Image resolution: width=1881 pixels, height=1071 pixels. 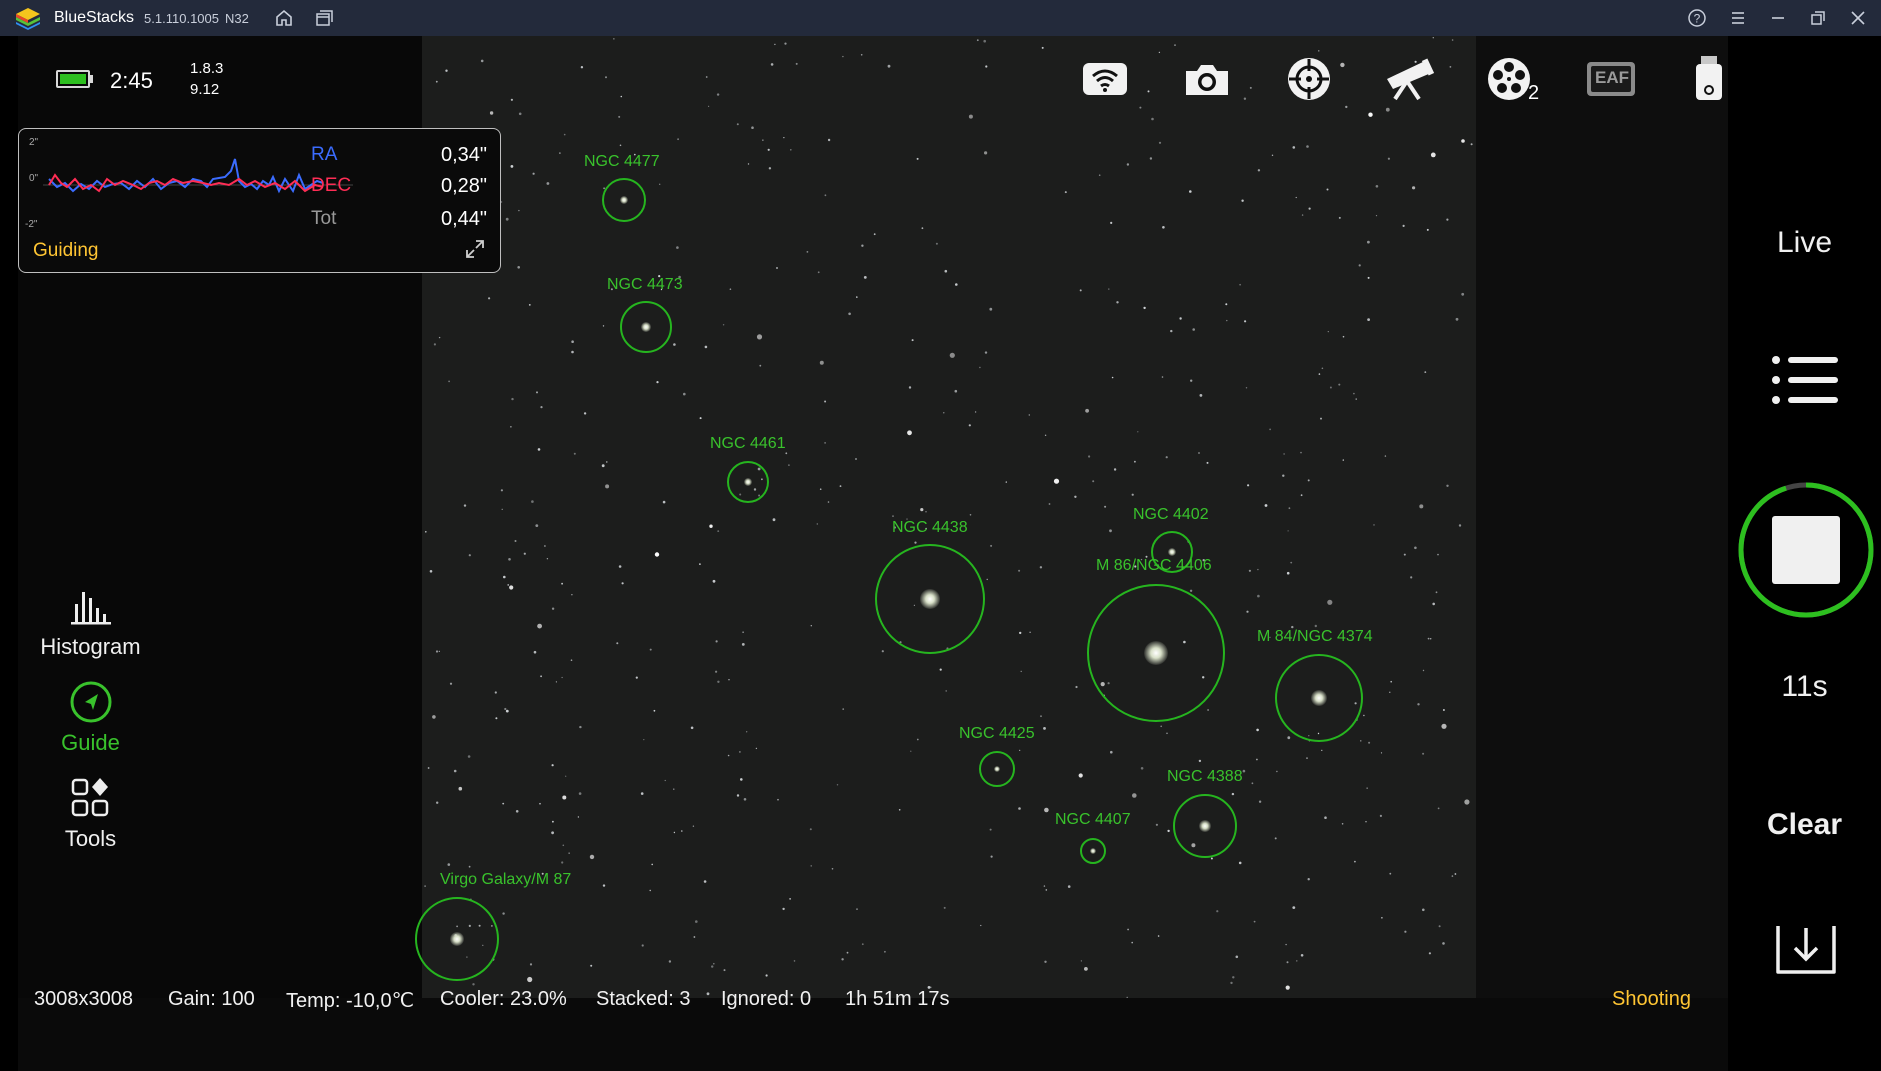 I want to click on stop-capture-button, so click(x=1806, y=552).